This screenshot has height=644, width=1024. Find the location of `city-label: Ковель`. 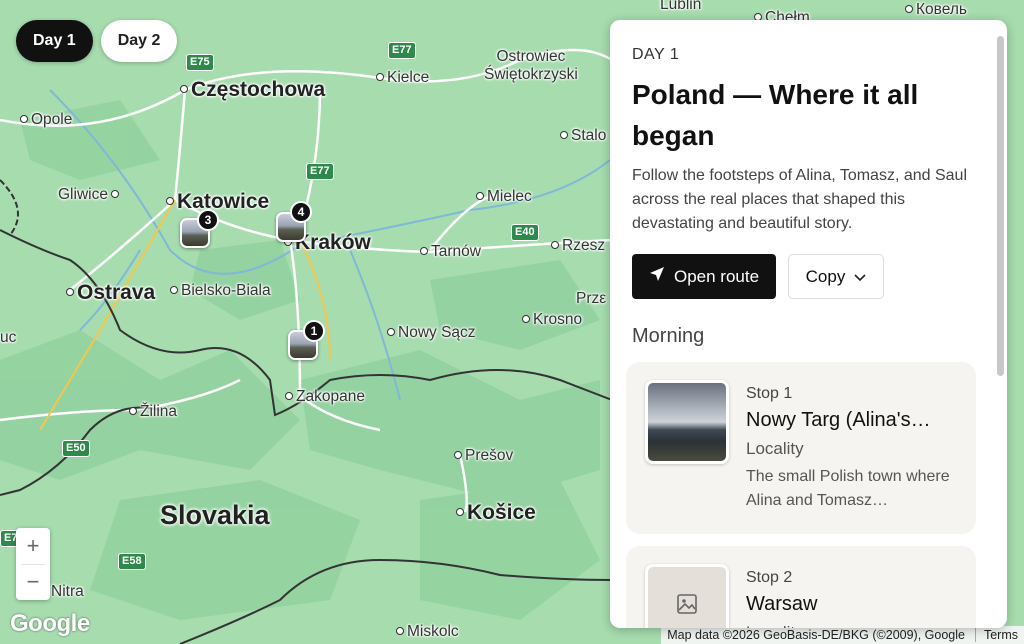

city-label: Ковель is located at coordinates (936, 10).